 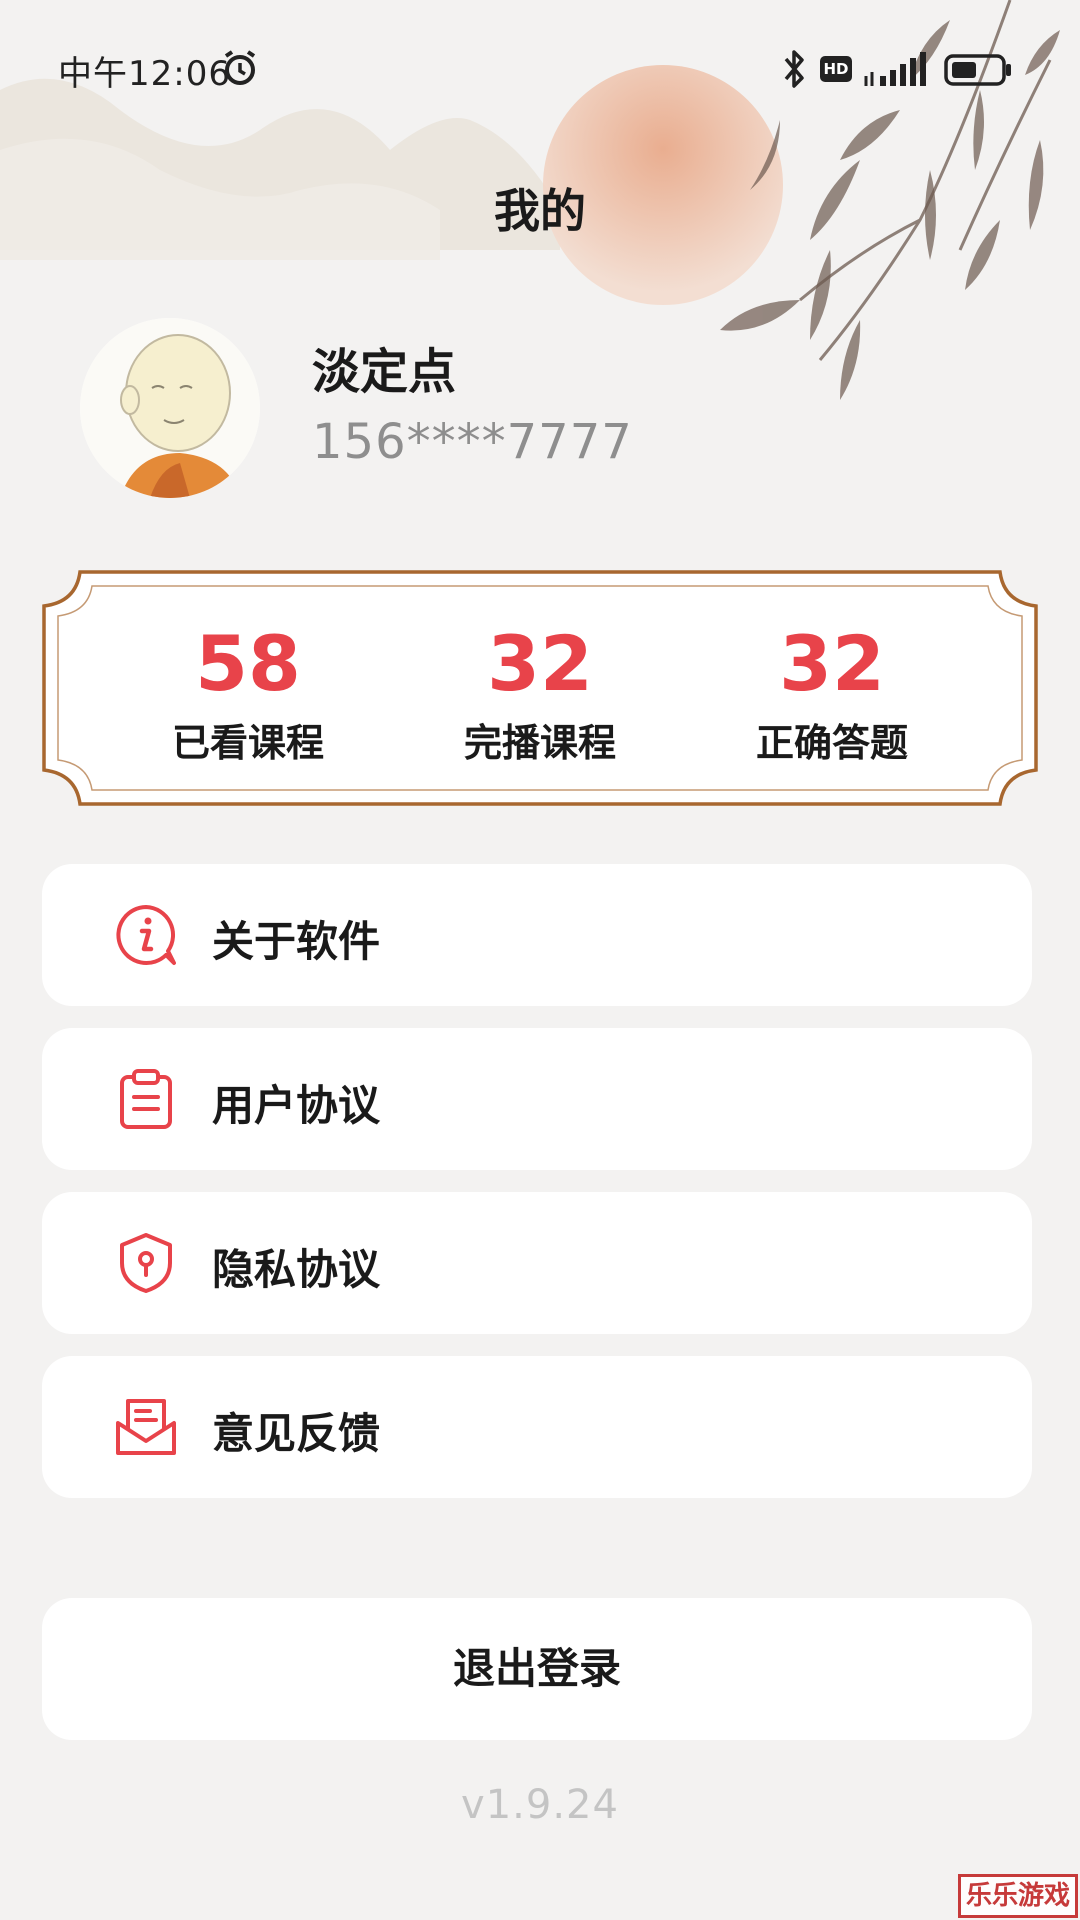 I want to click on alarm-clock-icon, so click(x=240, y=67).